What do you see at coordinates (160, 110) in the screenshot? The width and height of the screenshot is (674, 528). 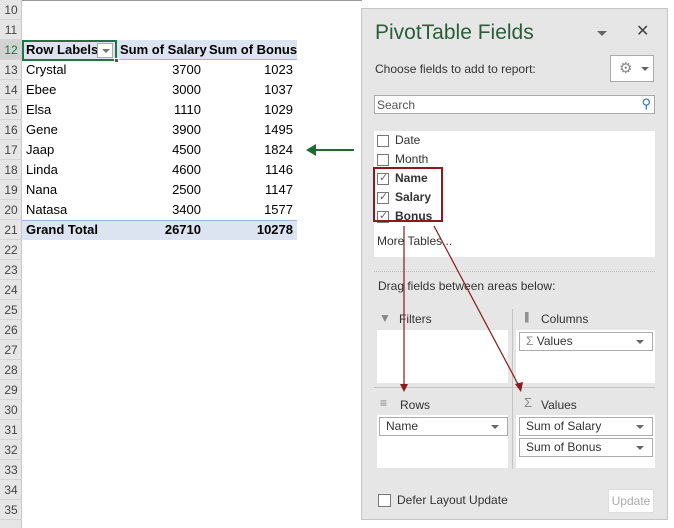 I see `table-cell: 1110` at bounding box center [160, 110].